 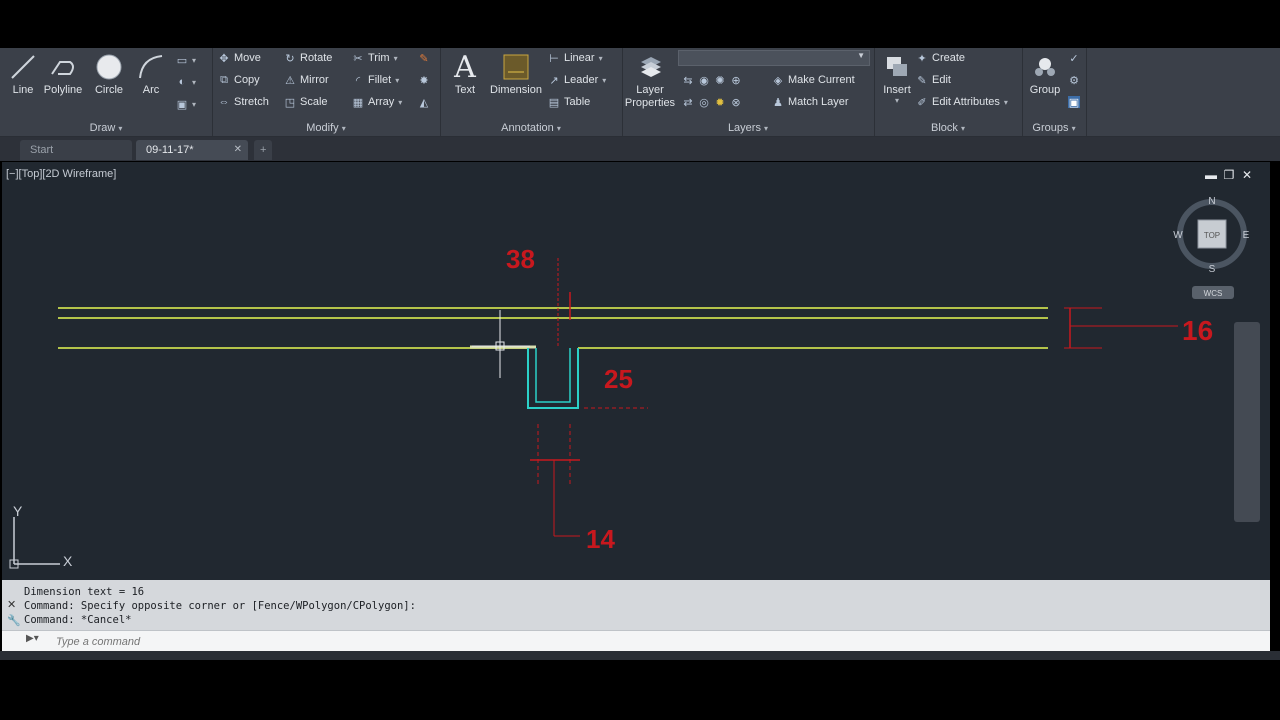 I want to click on offset-button: ◭, so click(x=424, y=102).